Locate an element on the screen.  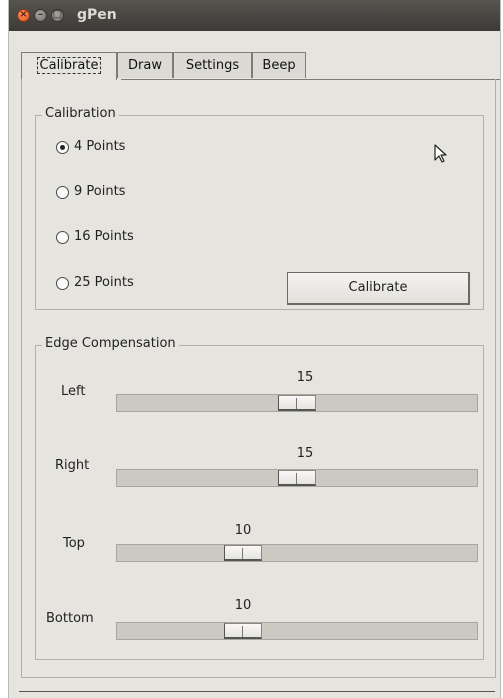
tab-label: Settings is located at coordinates (212, 65).